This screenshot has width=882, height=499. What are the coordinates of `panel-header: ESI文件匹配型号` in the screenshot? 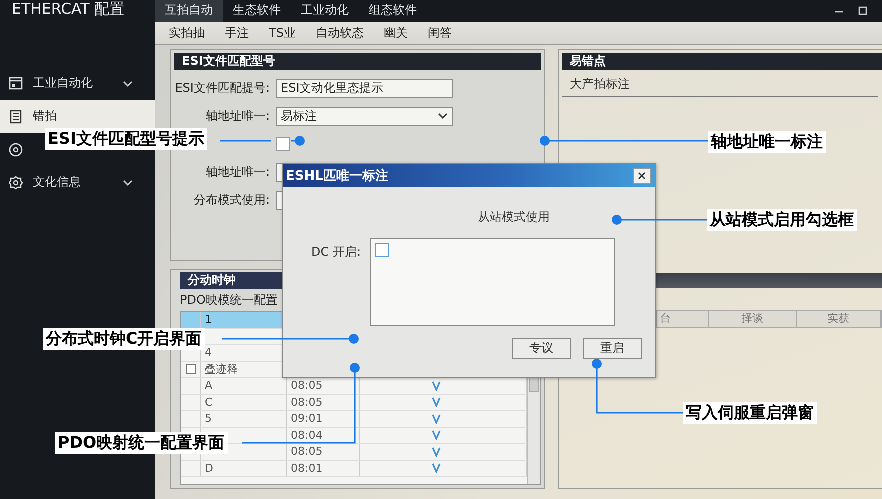 It's located at (357, 61).